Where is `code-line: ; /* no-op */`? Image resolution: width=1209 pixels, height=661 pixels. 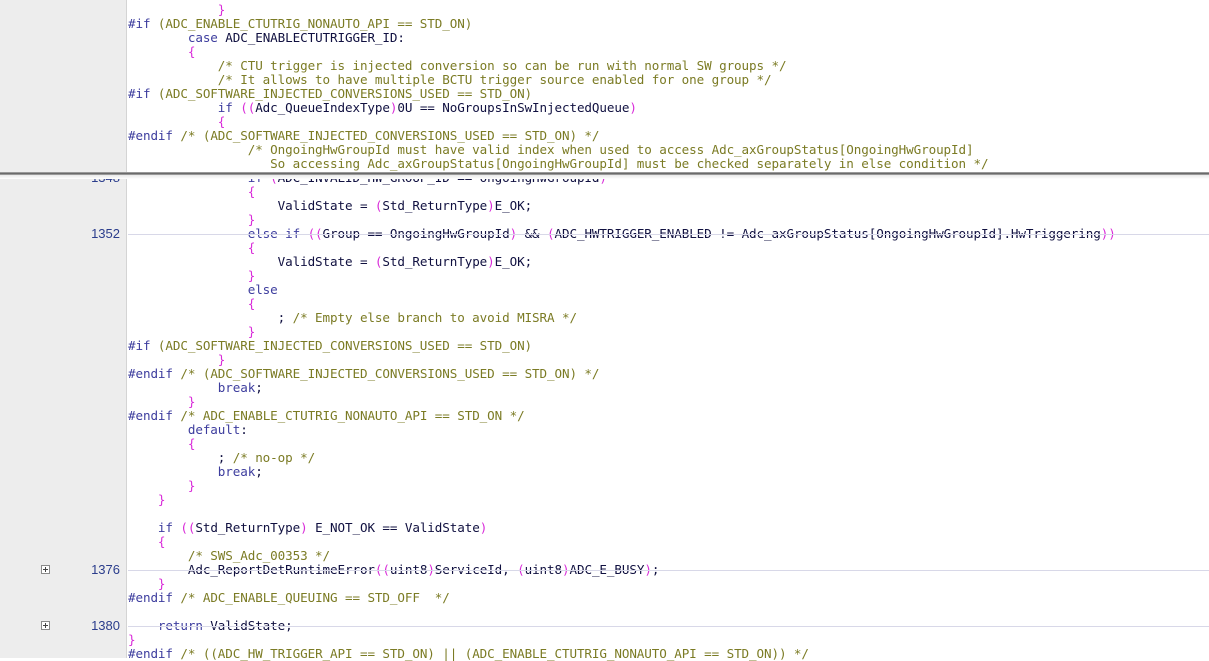
code-line: ; /* no-op */ is located at coordinates (604, 458).